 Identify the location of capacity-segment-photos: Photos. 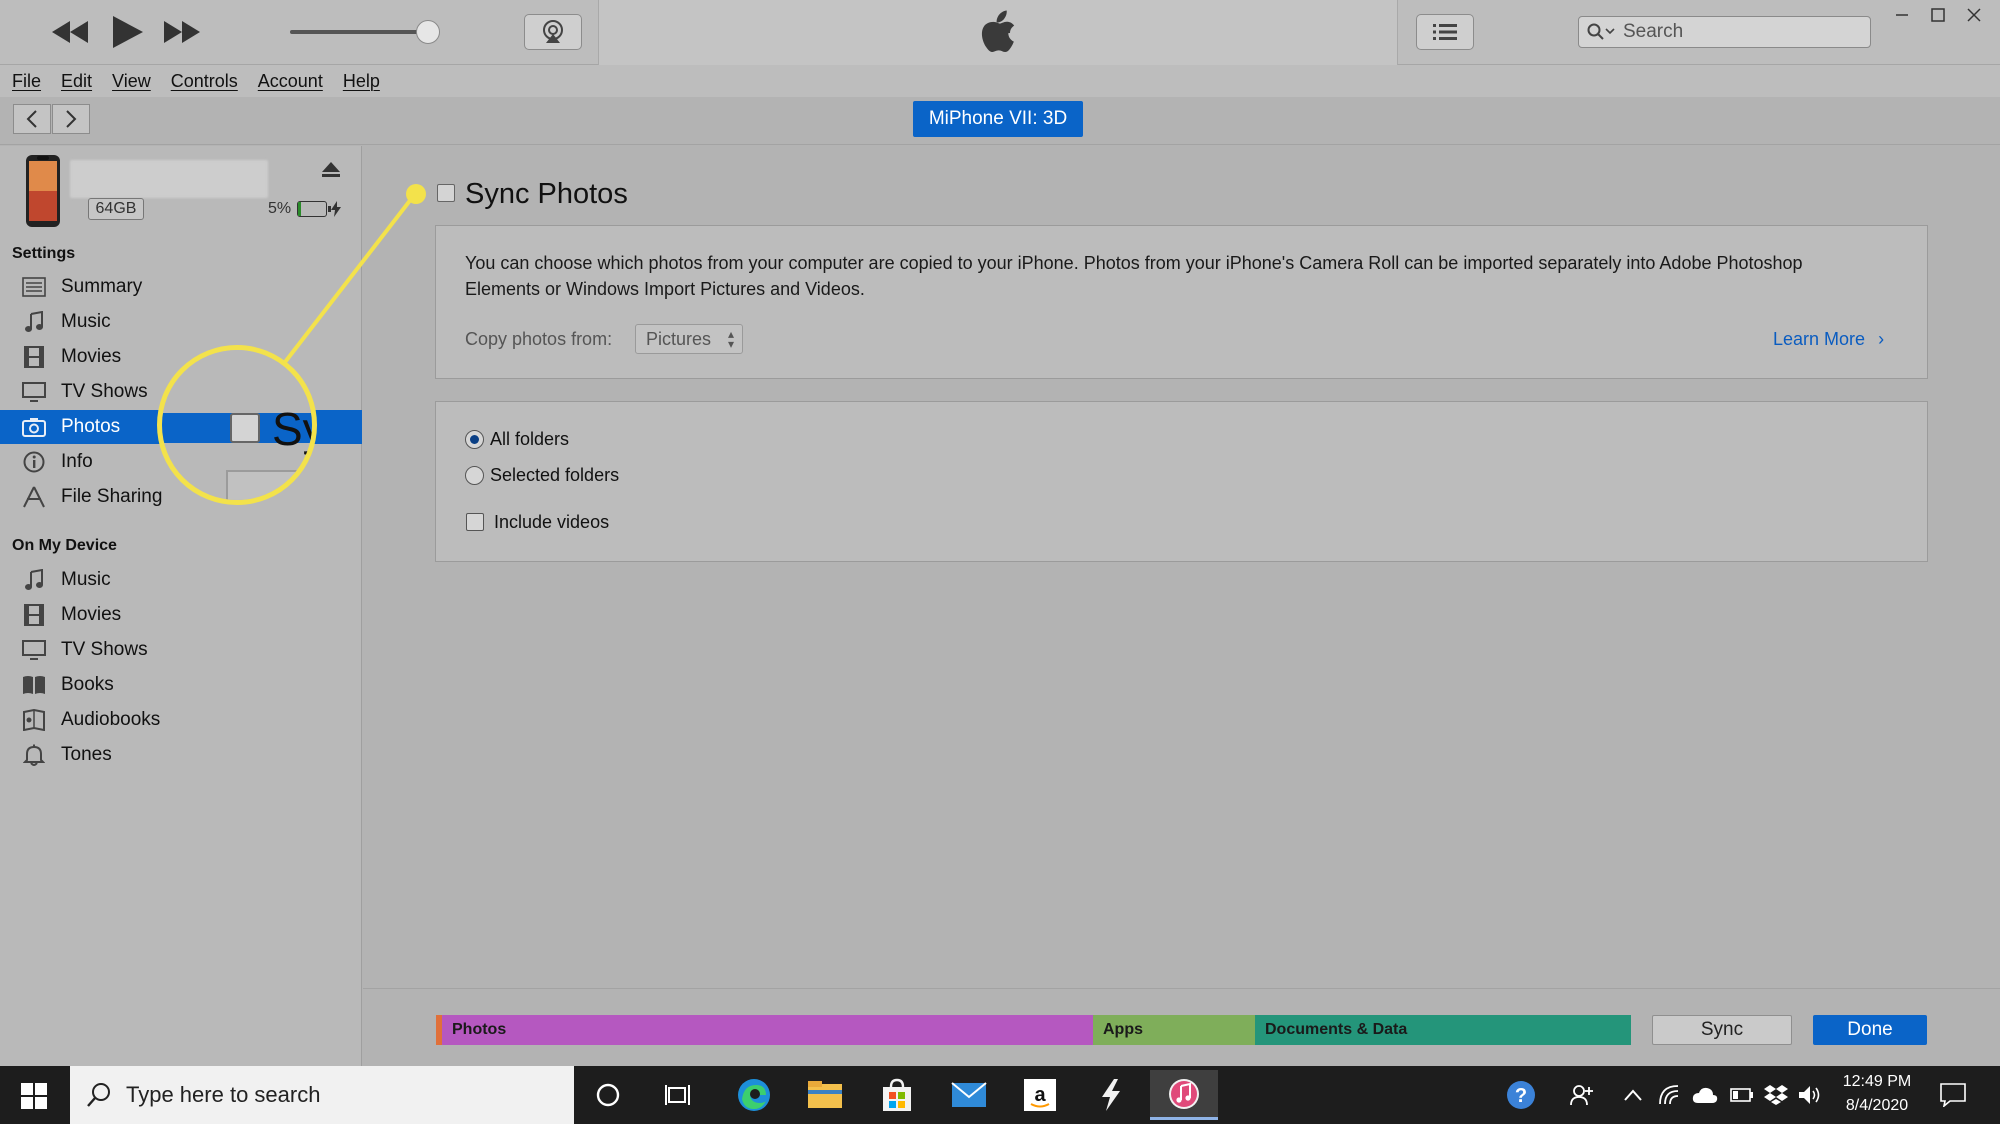
(767, 1030).